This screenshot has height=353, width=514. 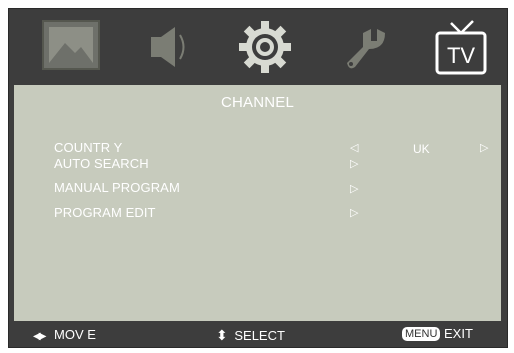 I want to click on tab-tv: TV, so click(x=461, y=47).